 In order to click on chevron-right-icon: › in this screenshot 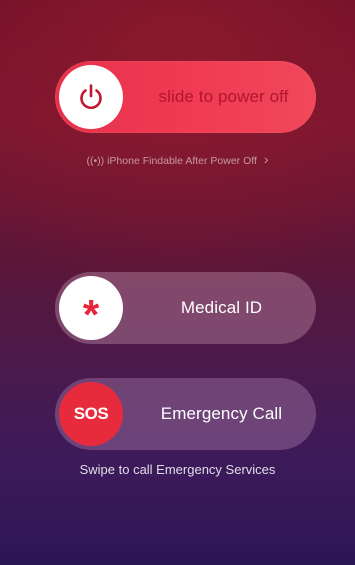, I will do `click(266, 159)`.